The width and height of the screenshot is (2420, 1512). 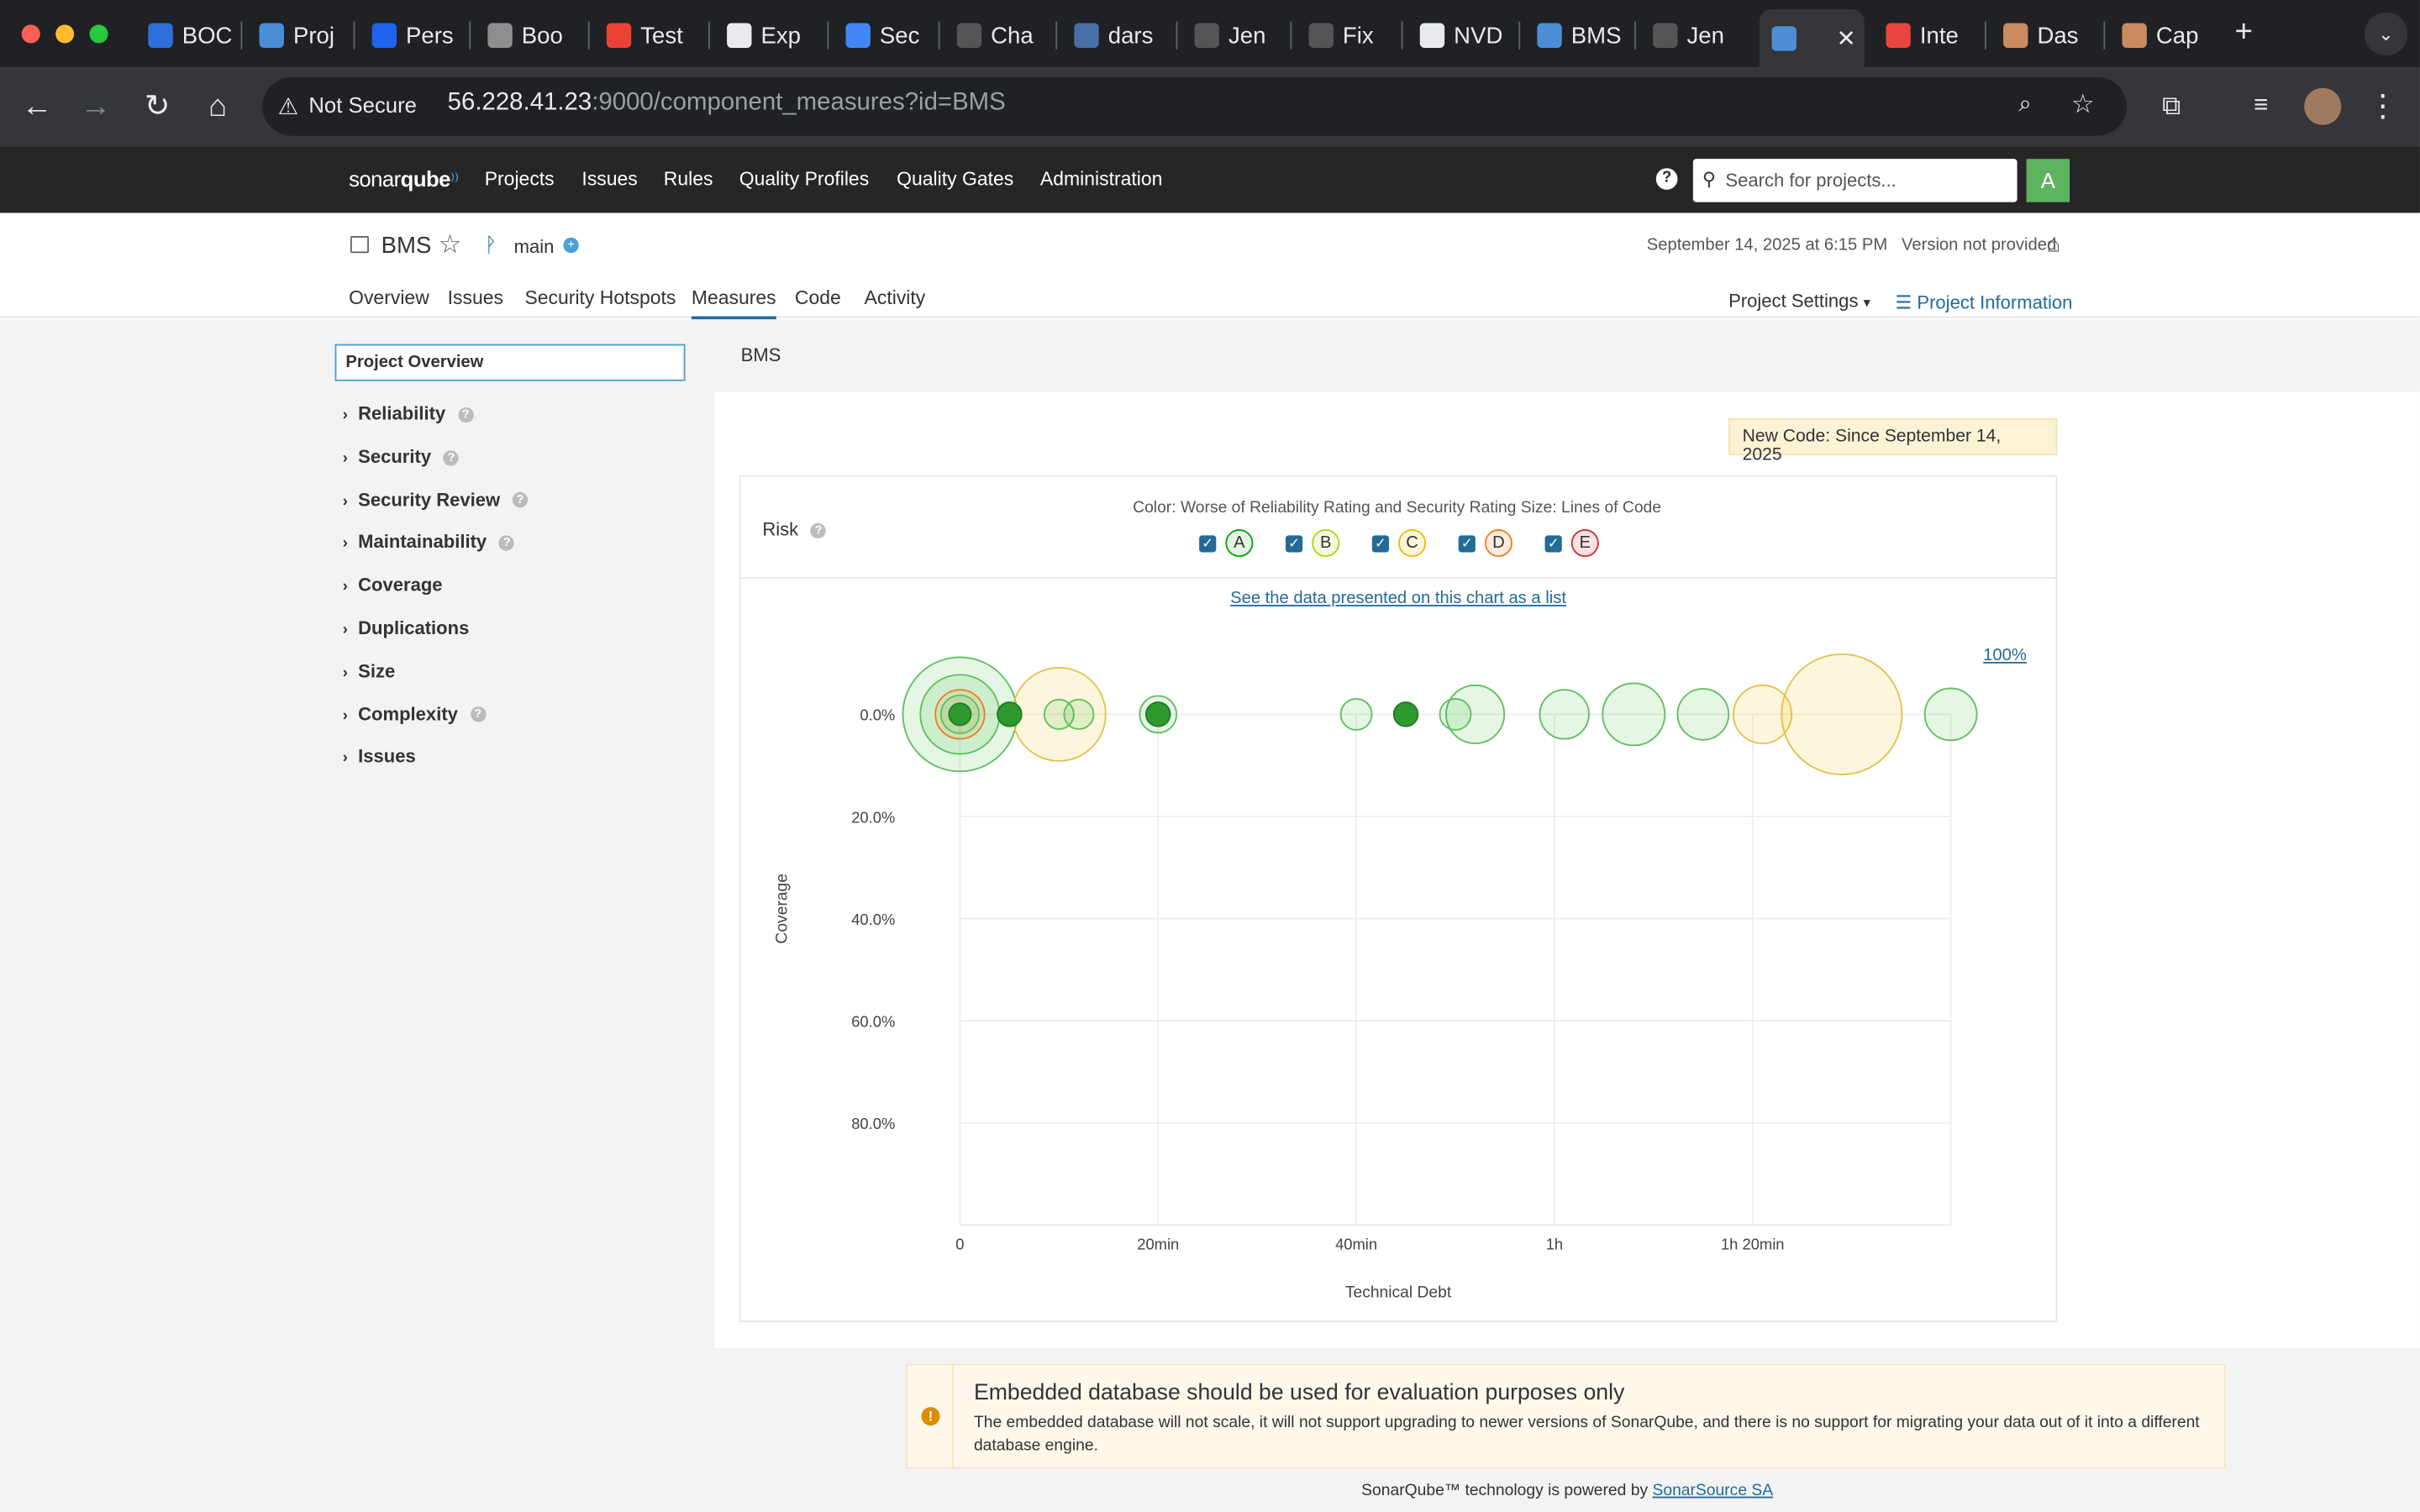 I want to click on sidebar-item-reliability: › Reliability?, so click(x=408, y=413).